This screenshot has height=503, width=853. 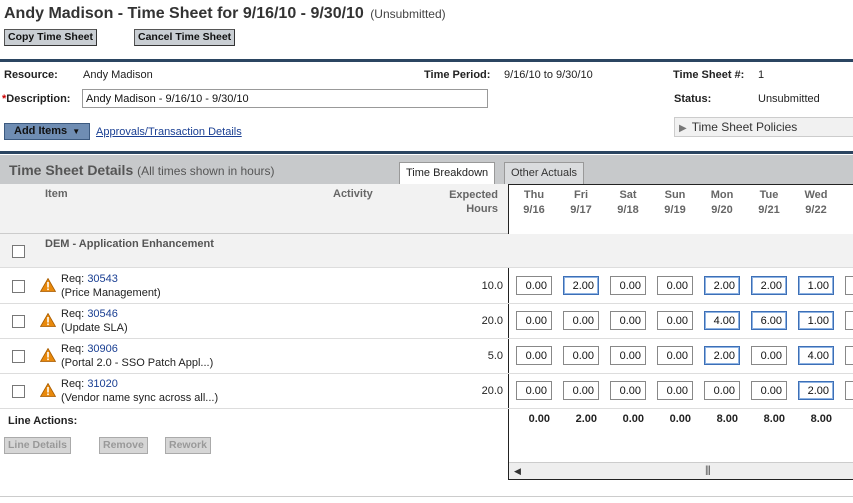 What do you see at coordinates (41, 131) in the screenshot?
I see `add-items-label: Add Items` at bounding box center [41, 131].